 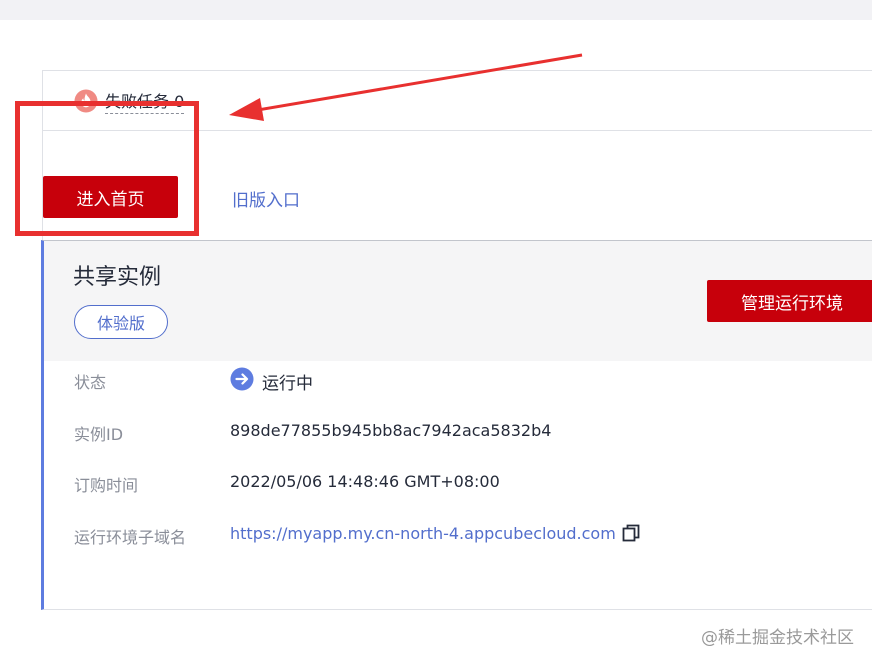 I want to click on status-value: 运行中, so click(x=287, y=384).